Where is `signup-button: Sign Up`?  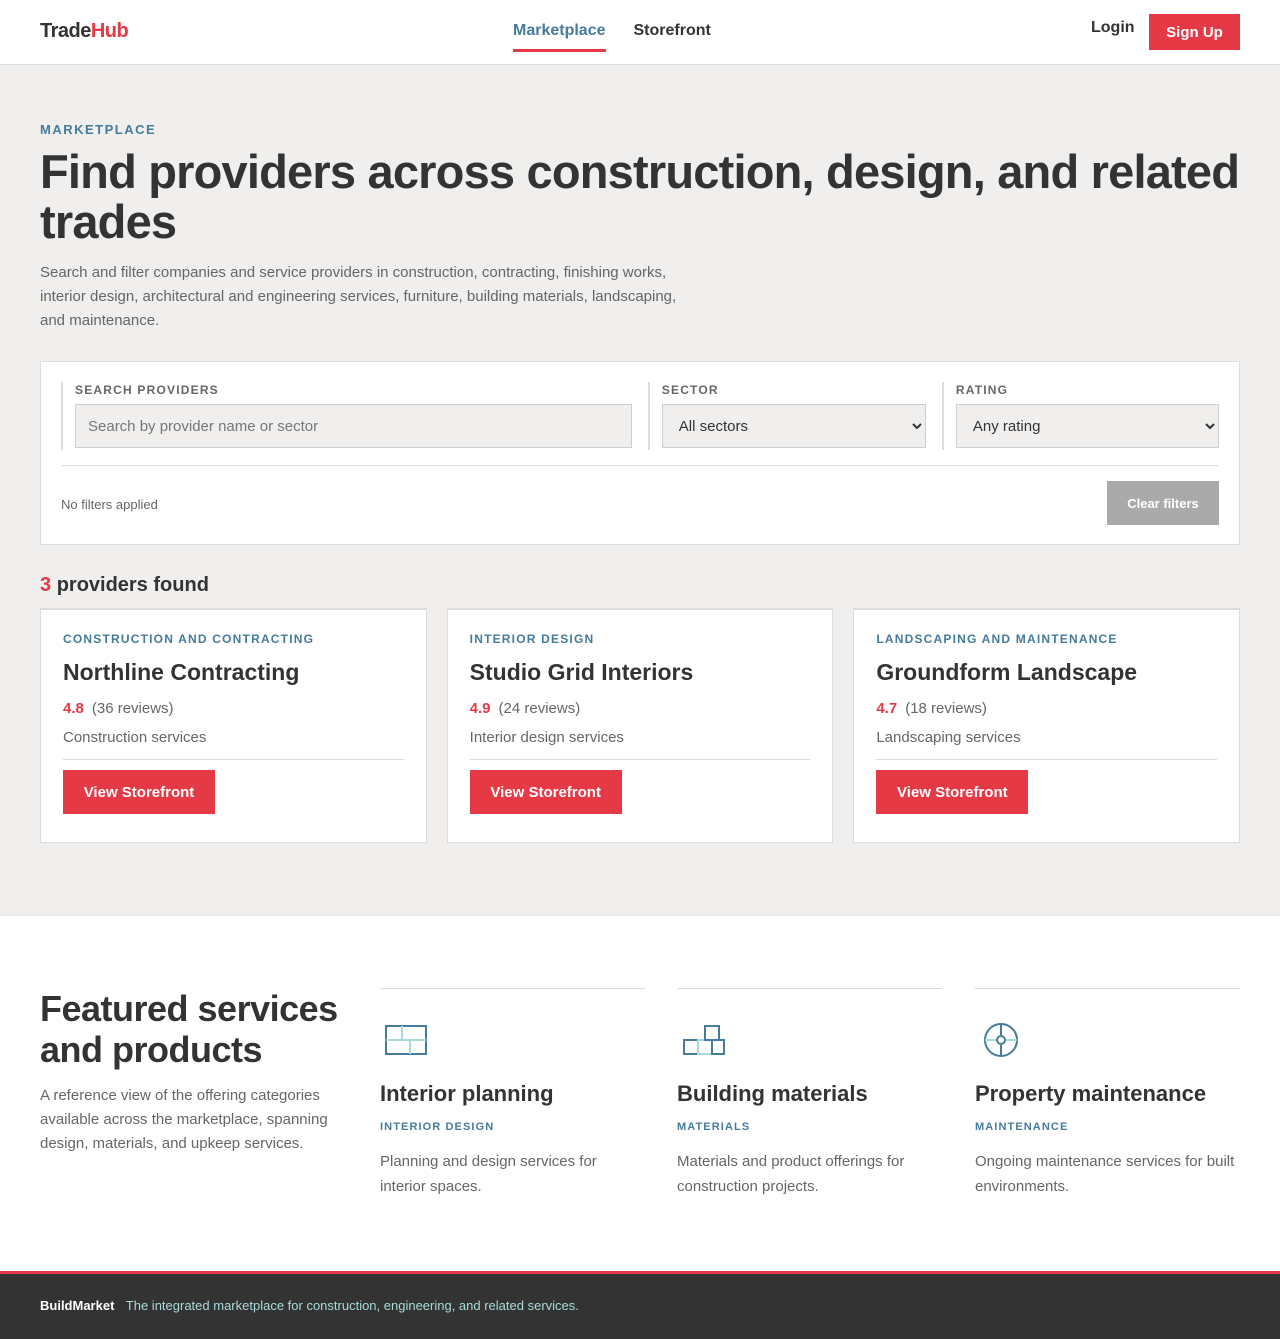
signup-button: Sign Up is located at coordinates (1194, 32).